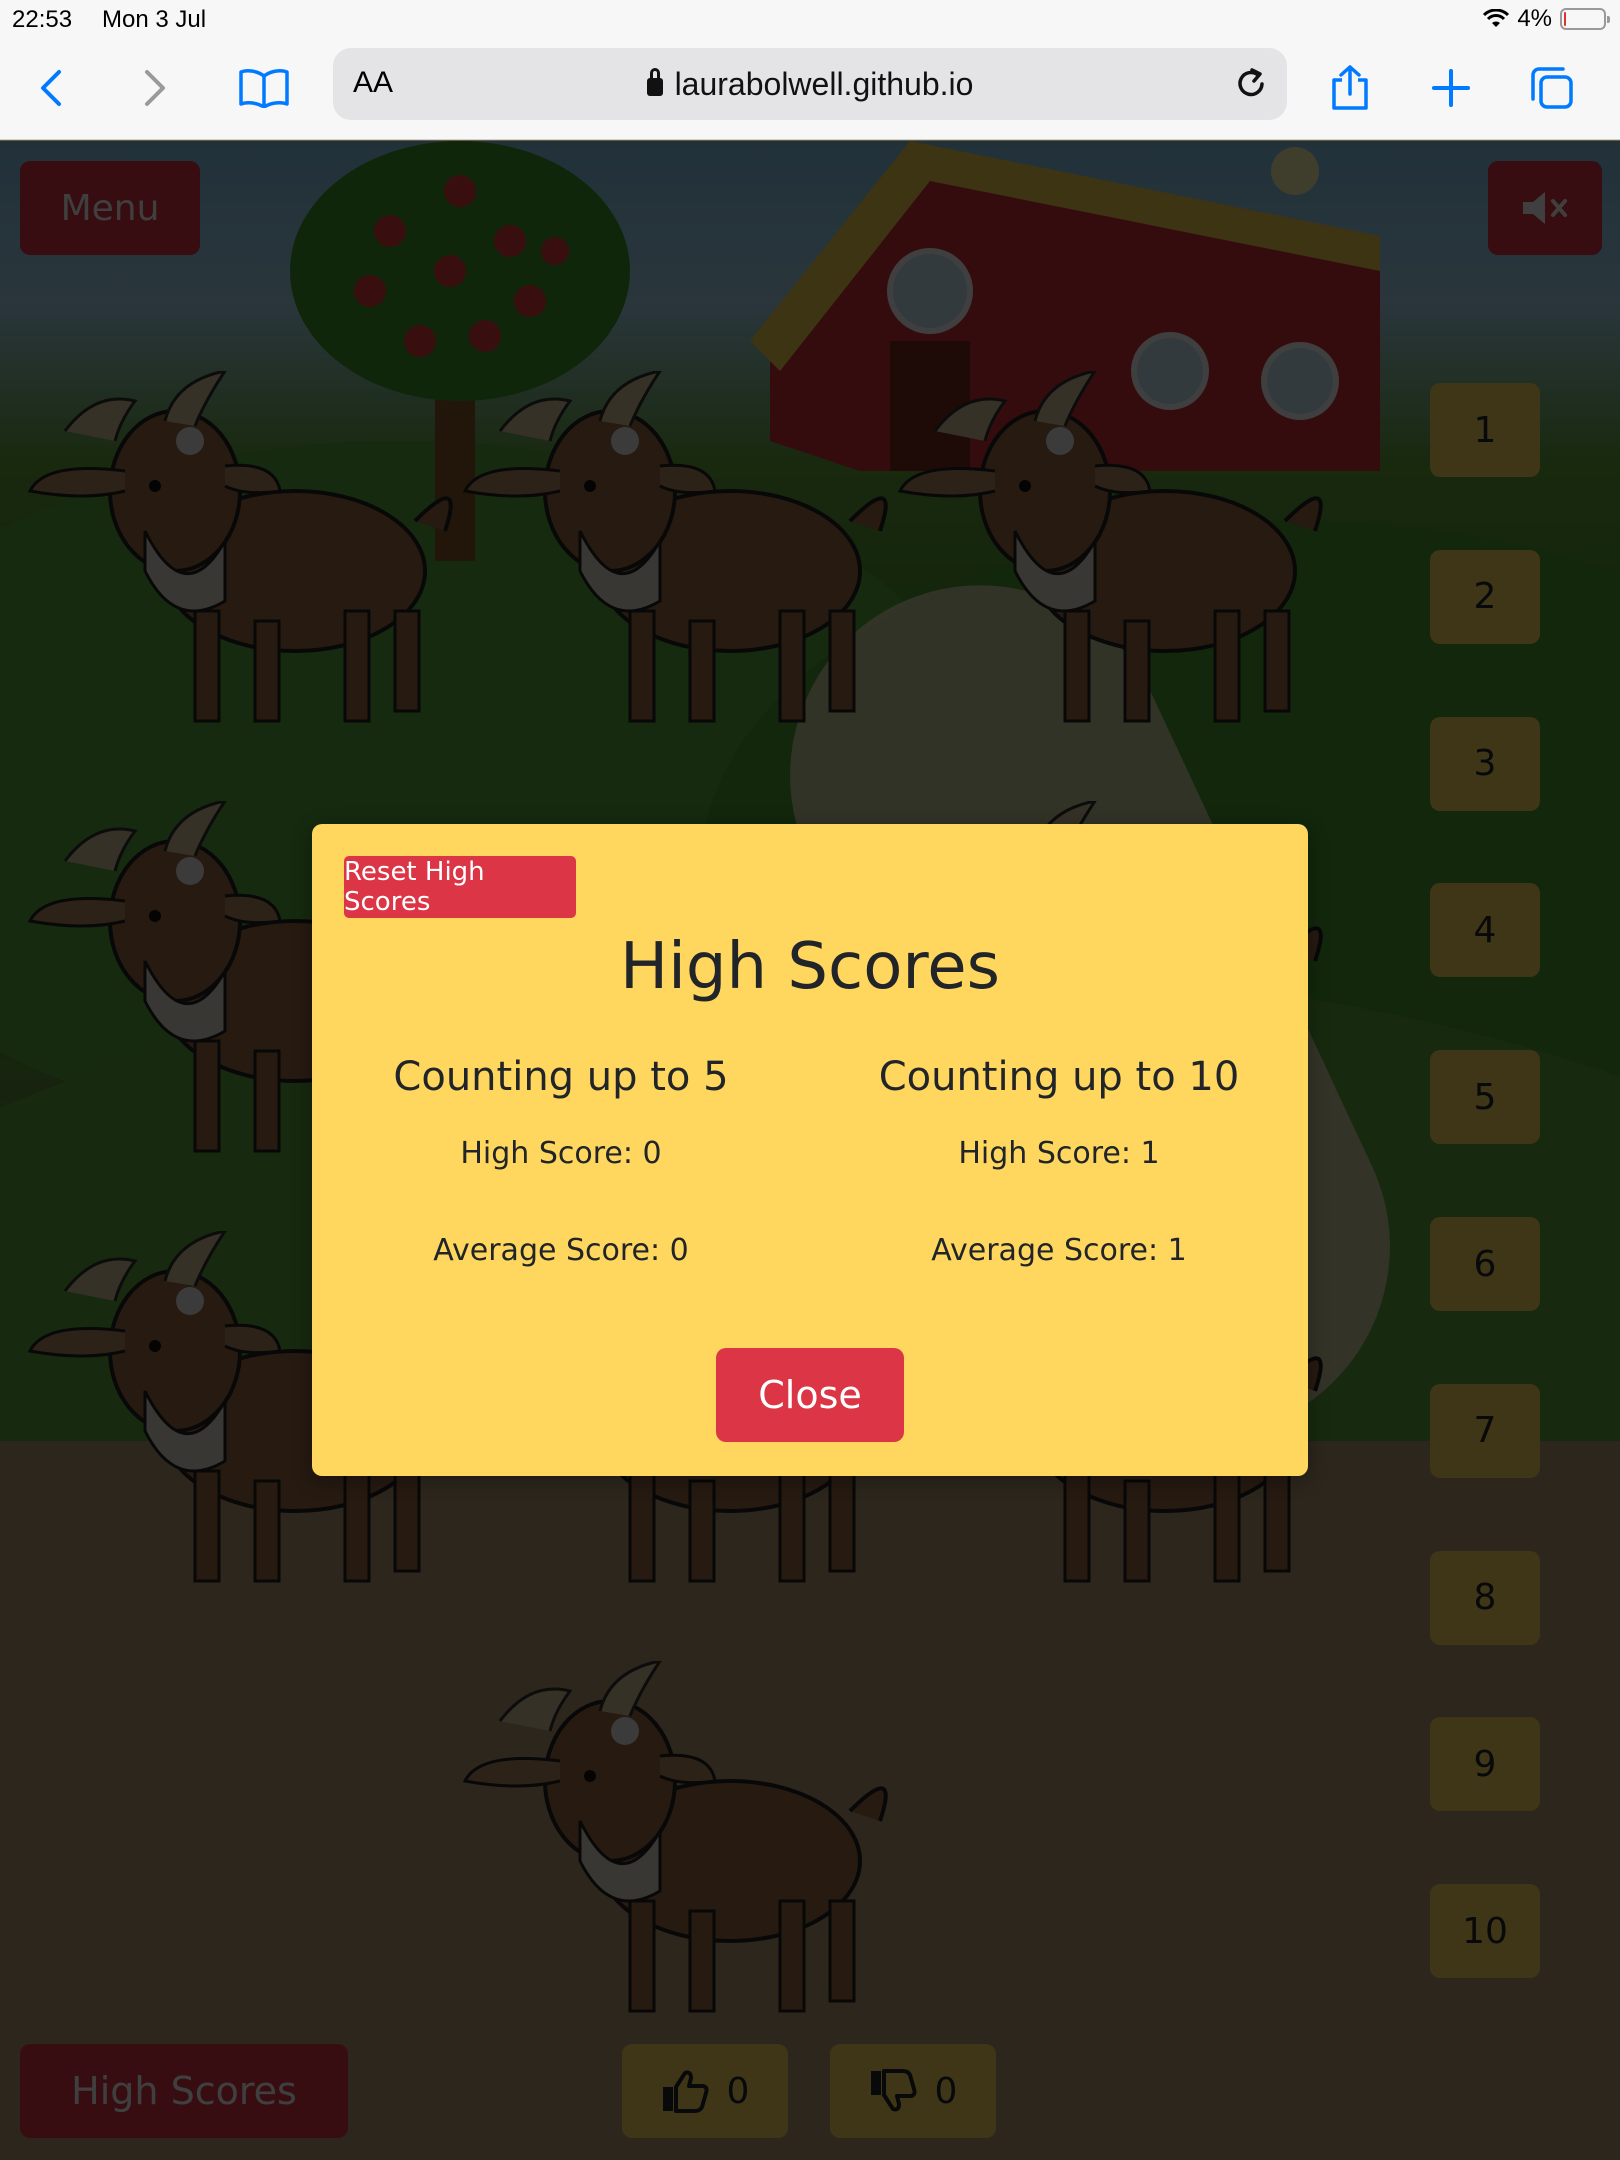  I want to click on tabs-button, so click(1552, 88).